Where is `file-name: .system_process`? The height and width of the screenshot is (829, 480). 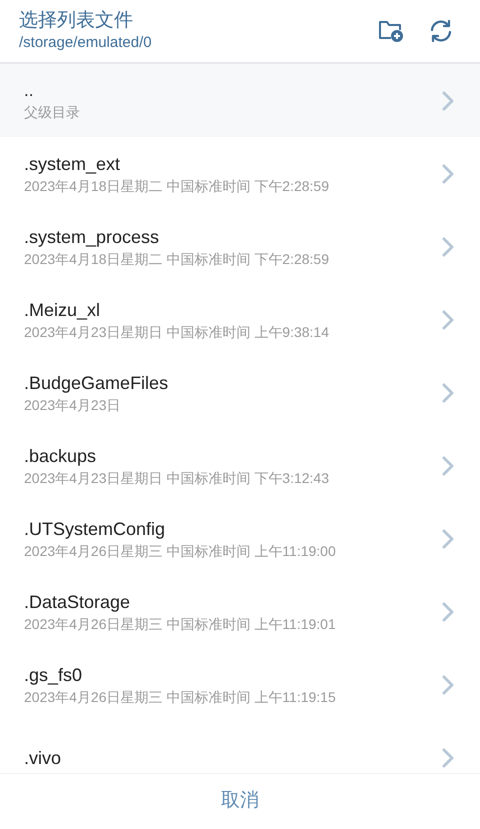
file-name: .system_process is located at coordinates (92, 237).